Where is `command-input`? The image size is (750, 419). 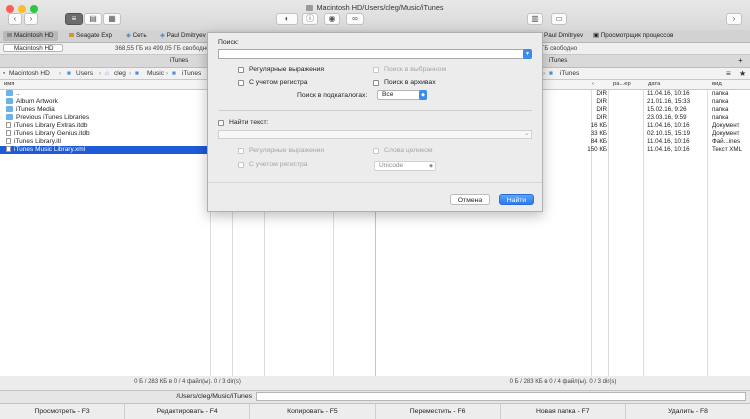
command-input is located at coordinates (501, 396).